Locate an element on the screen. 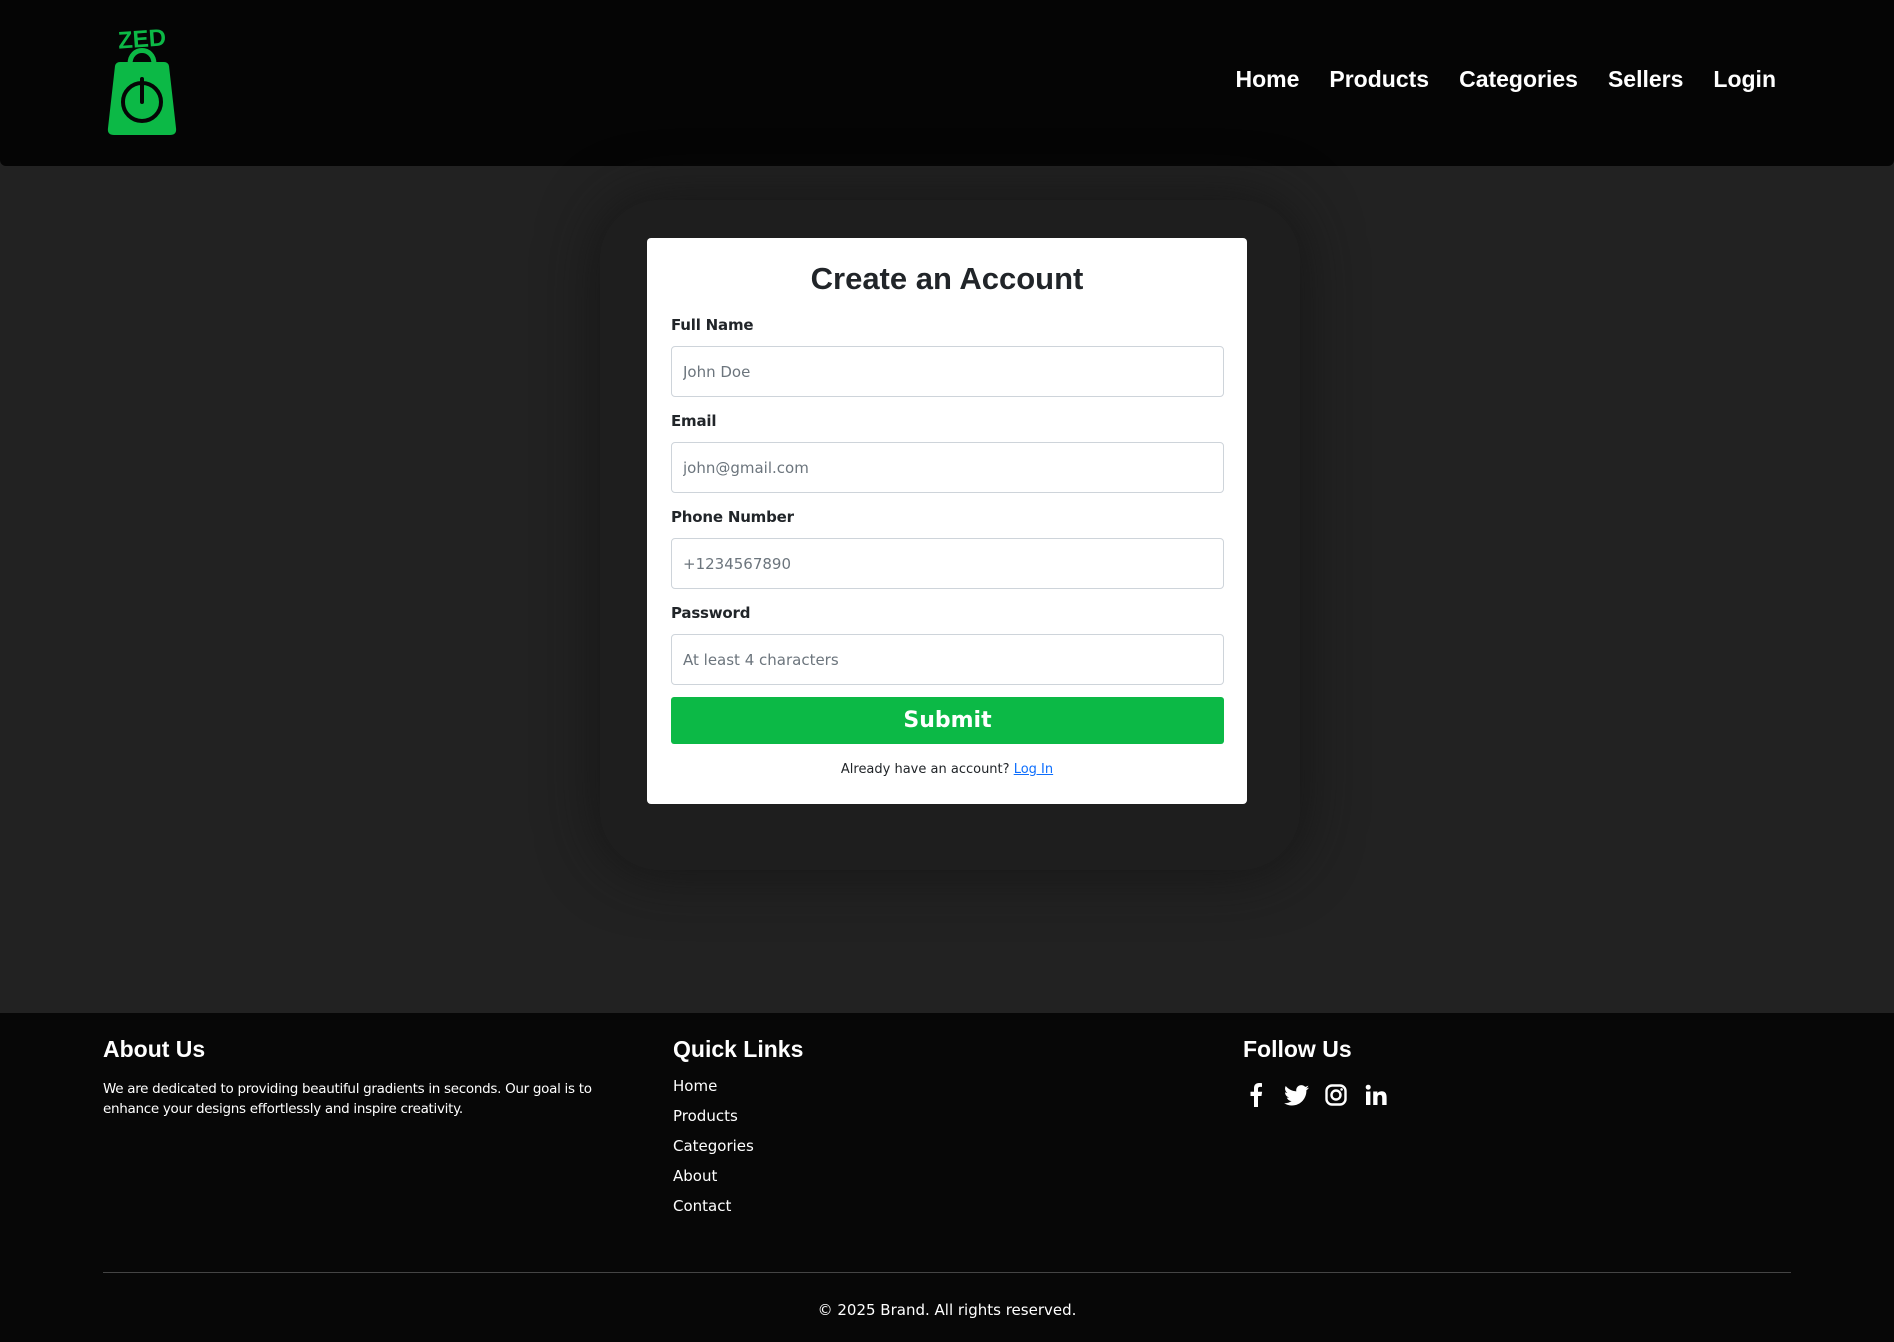 The width and height of the screenshot is (1894, 1342). twitter-icon is located at coordinates (1296, 1095).